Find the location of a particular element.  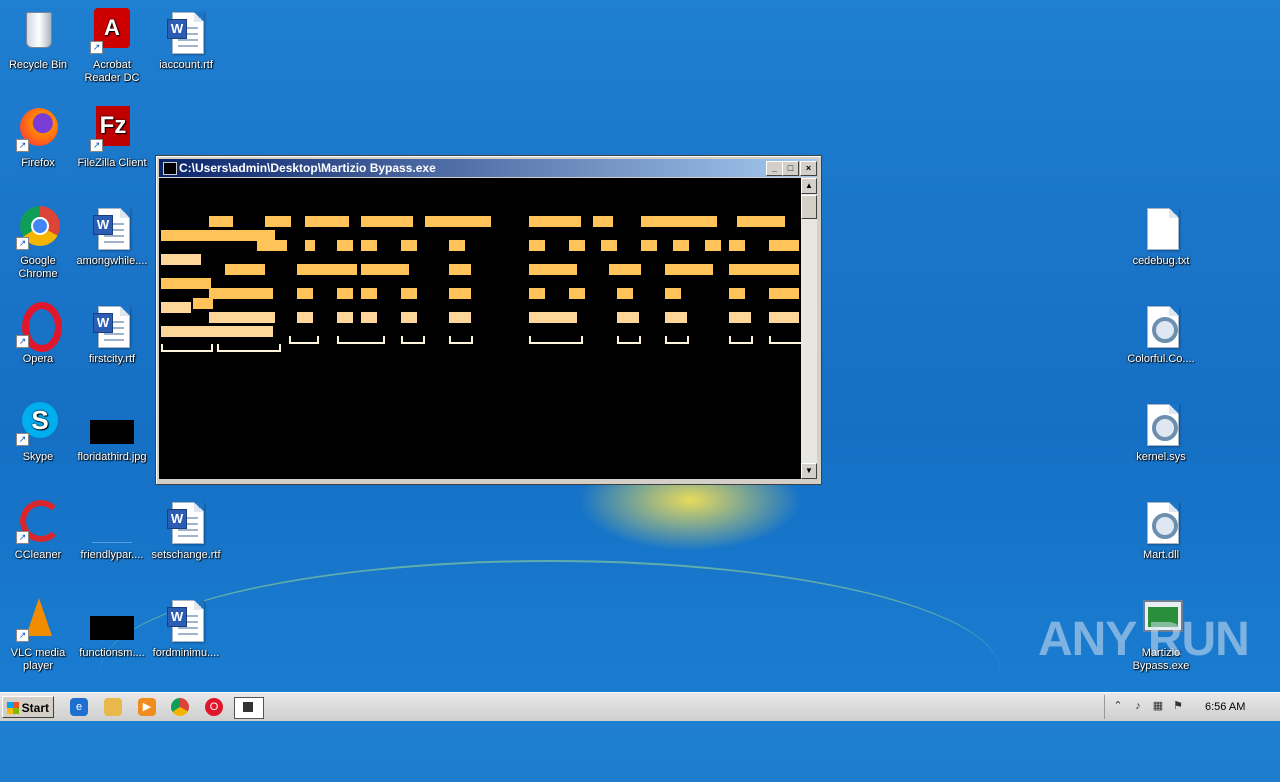

desktop-icon-vlc: ↗ VLC media player is located at coordinates (38, 634).